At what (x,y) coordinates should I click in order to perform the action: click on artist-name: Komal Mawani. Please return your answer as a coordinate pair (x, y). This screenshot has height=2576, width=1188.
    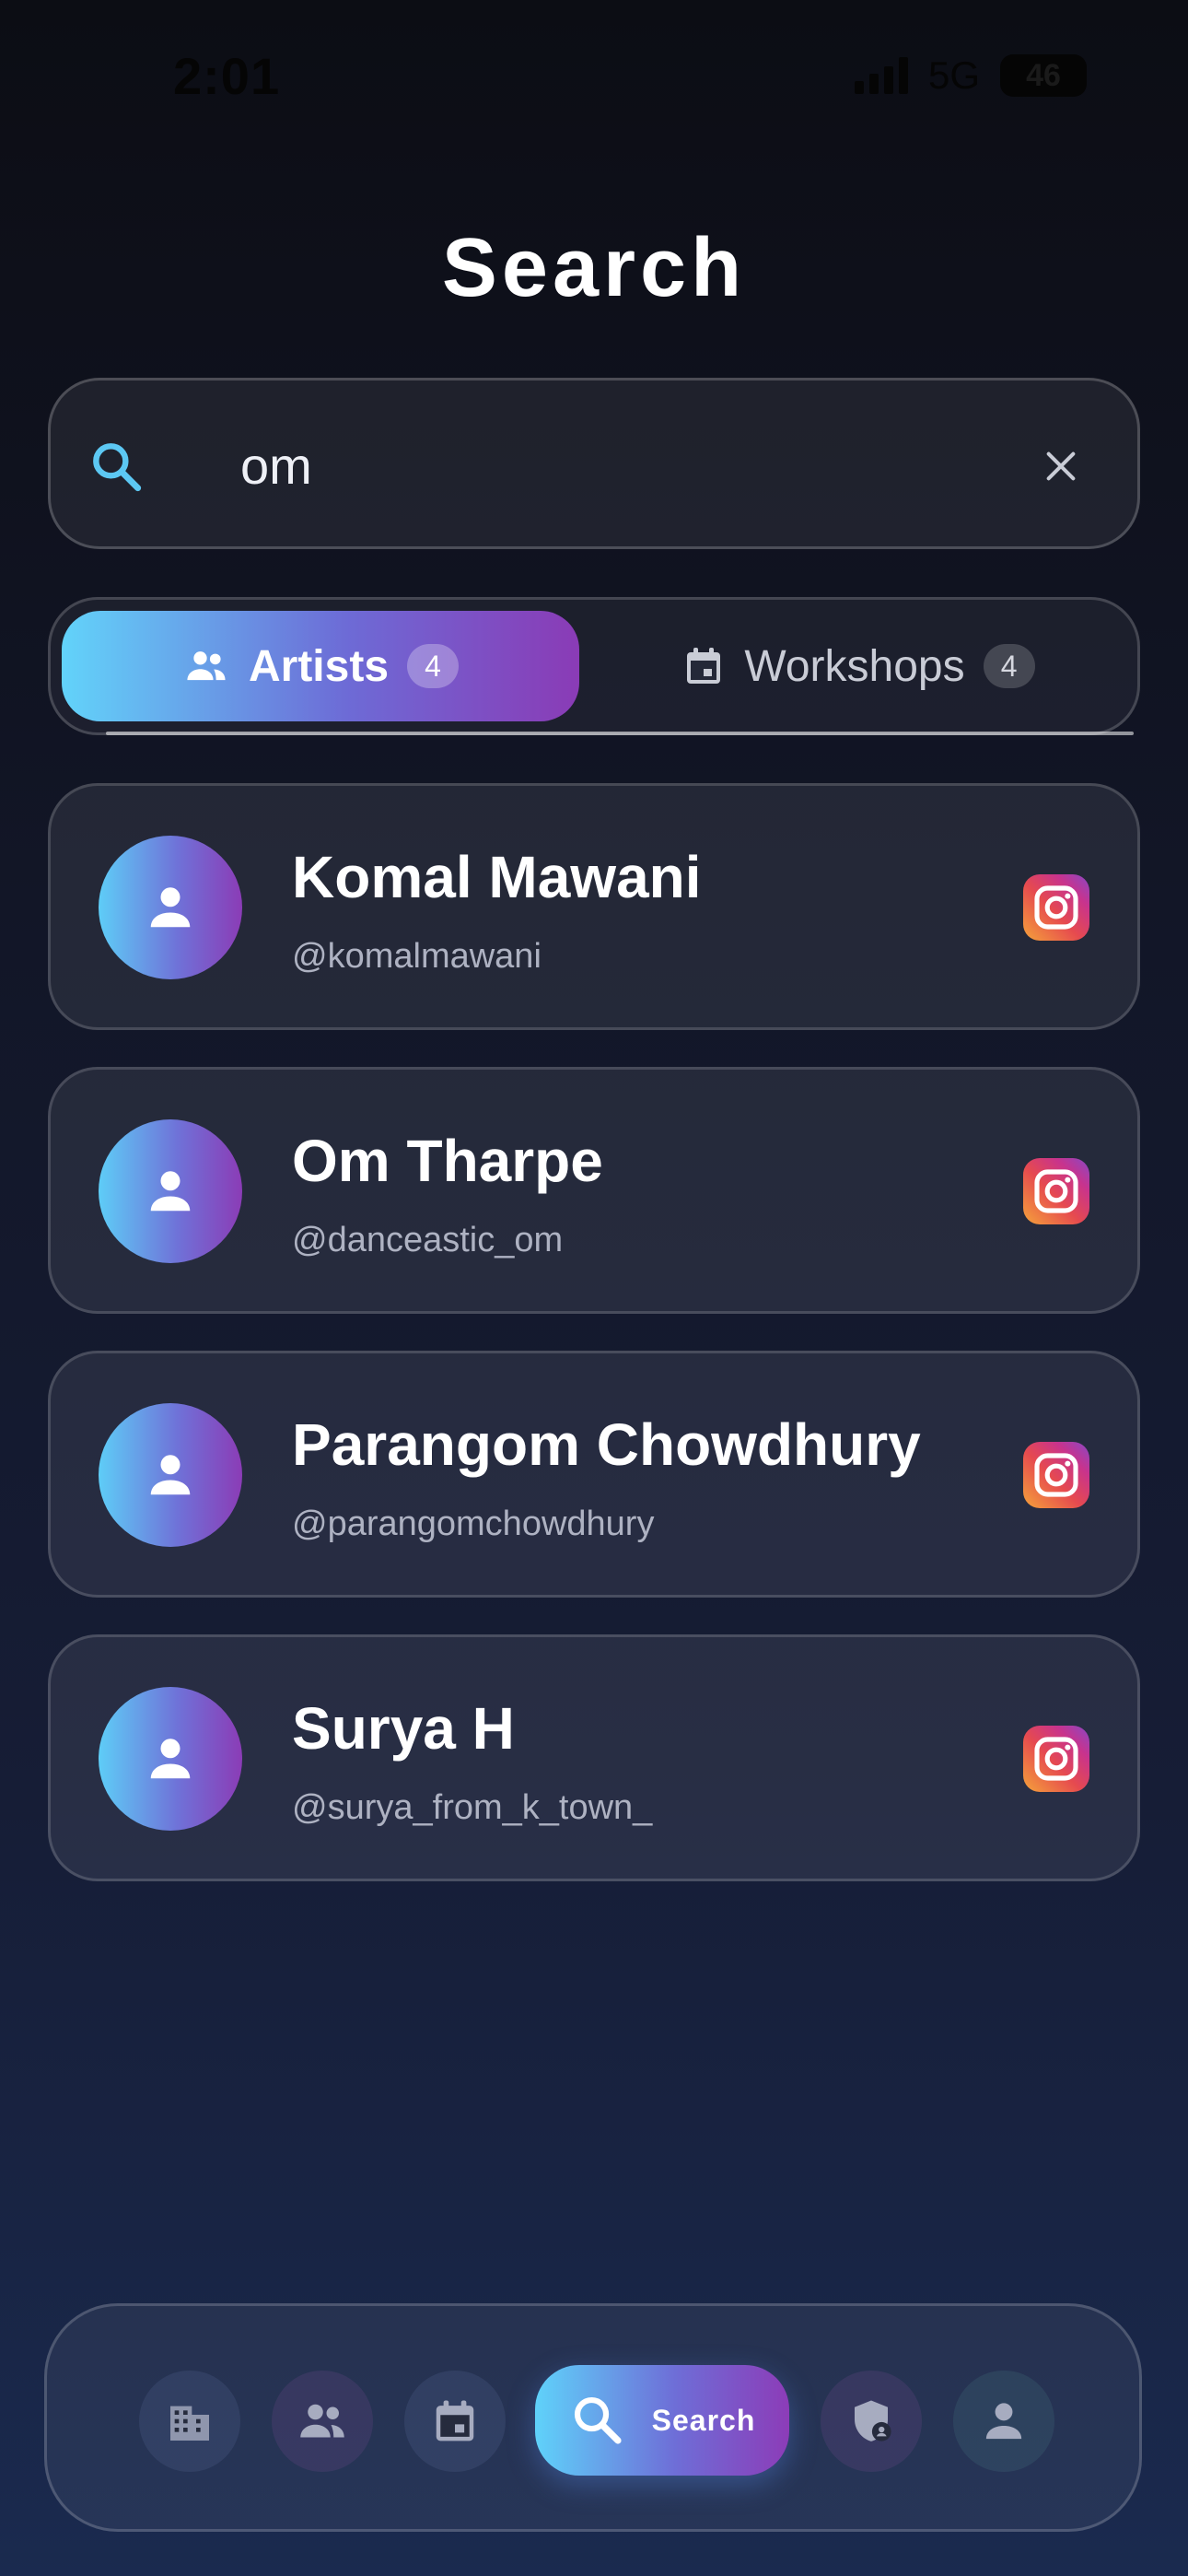
    Looking at the image, I should click on (497, 877).